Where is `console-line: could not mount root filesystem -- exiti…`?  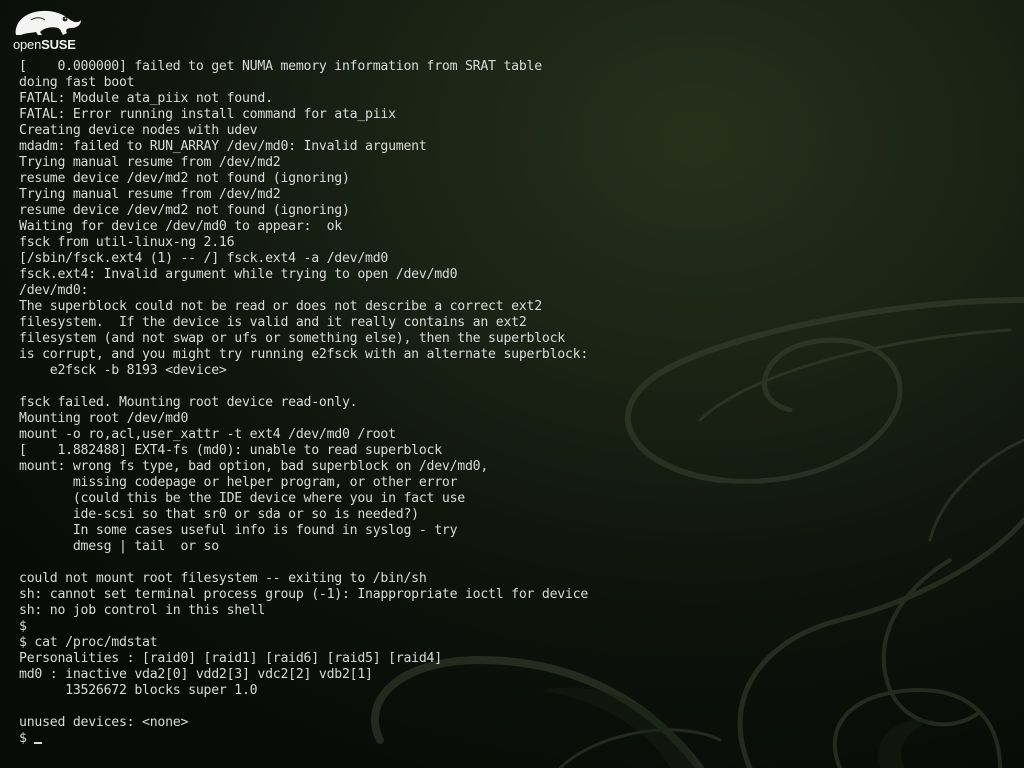
console-line: could not mount root filesystem -- exiti… is located at coordinates (223, 578).